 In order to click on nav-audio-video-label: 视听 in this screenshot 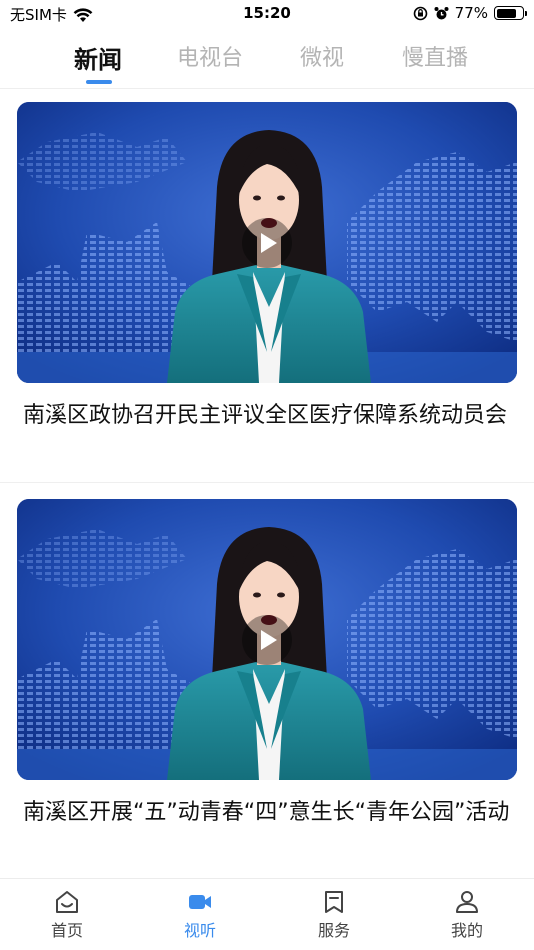, I will do `click(199, 930)`.